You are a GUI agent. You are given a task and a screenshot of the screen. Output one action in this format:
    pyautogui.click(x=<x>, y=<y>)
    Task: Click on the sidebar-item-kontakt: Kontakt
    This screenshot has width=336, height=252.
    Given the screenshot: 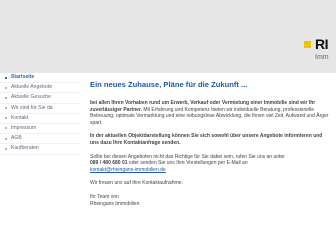 What is the action you would take?
    pyautogui.click(x=40, y=119)
    